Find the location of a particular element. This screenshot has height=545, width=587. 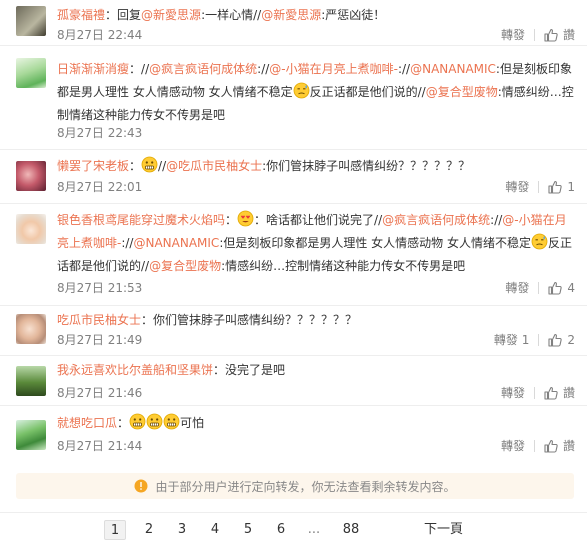

page-88-button: 88 is located at coordinates (351, 530).